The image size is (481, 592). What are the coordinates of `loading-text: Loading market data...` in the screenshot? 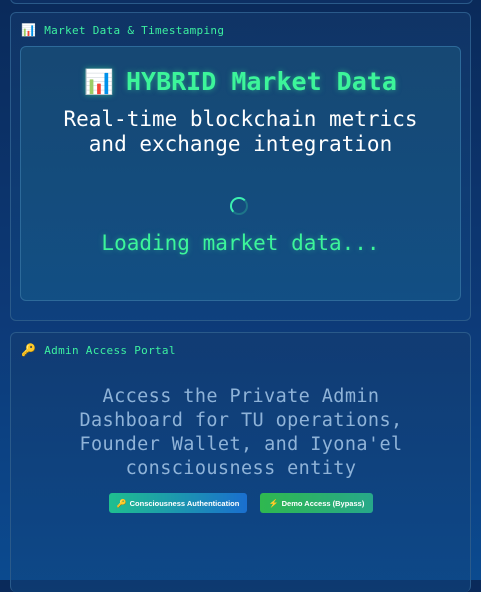 It's located at (240, 243).